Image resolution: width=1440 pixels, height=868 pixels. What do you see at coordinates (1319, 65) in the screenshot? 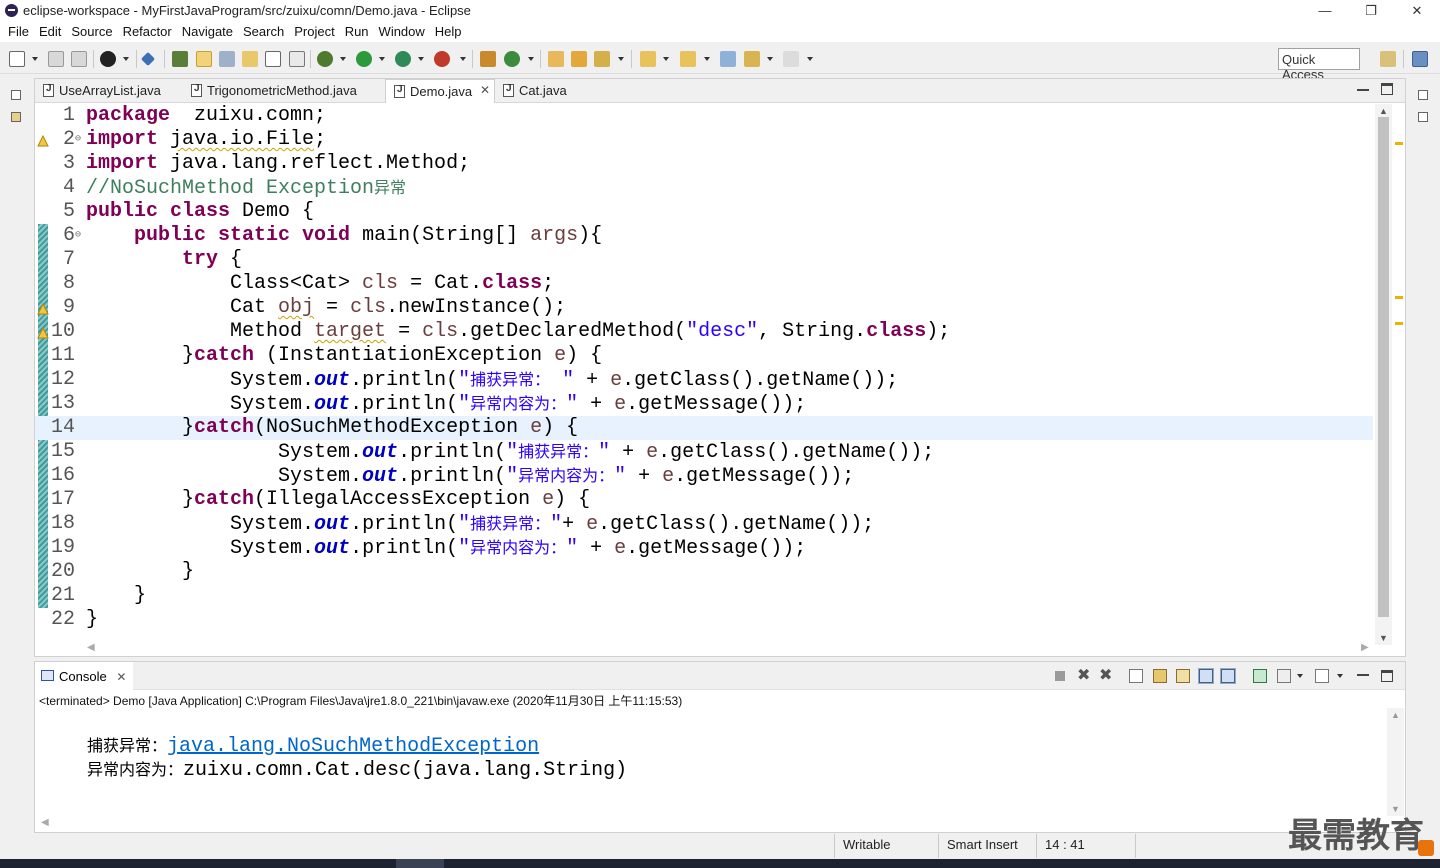
I see `quick-access-input: Quick Access` at bounding box center [1319, 65].